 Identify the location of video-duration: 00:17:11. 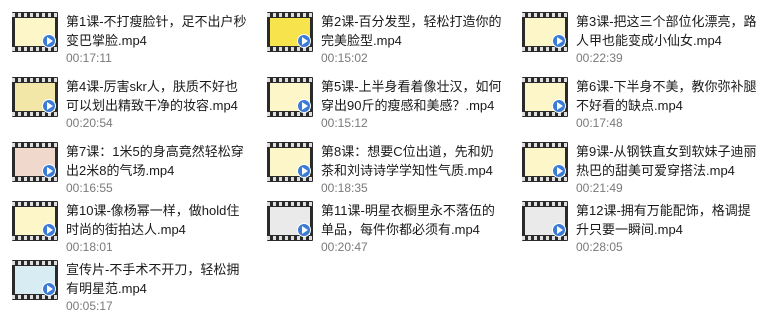
(89, 58).